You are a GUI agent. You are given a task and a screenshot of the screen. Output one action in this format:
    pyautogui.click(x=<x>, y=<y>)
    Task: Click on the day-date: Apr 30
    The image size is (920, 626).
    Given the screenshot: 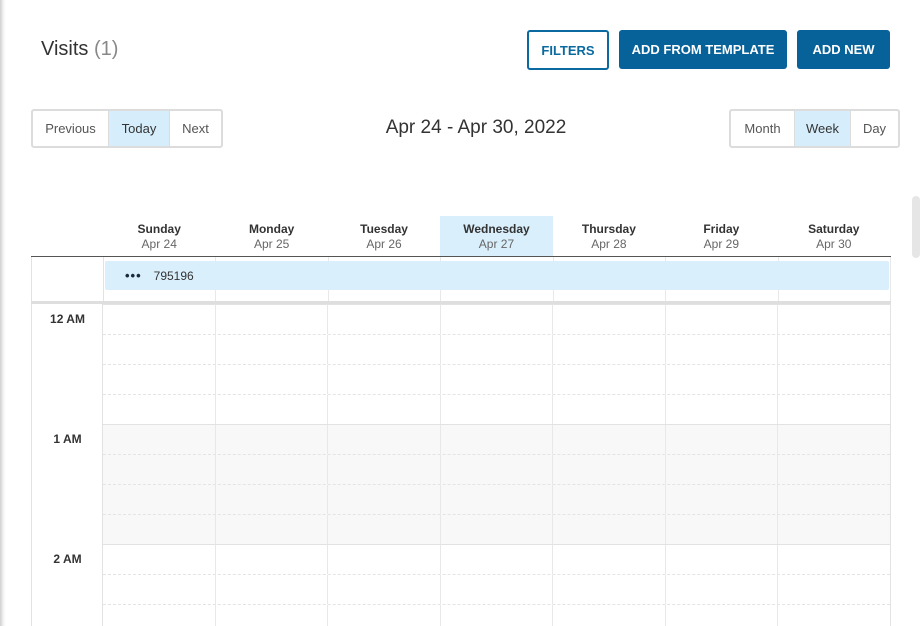 What is the action you would take?
    pyautogui.click(x=834, y=244)
    